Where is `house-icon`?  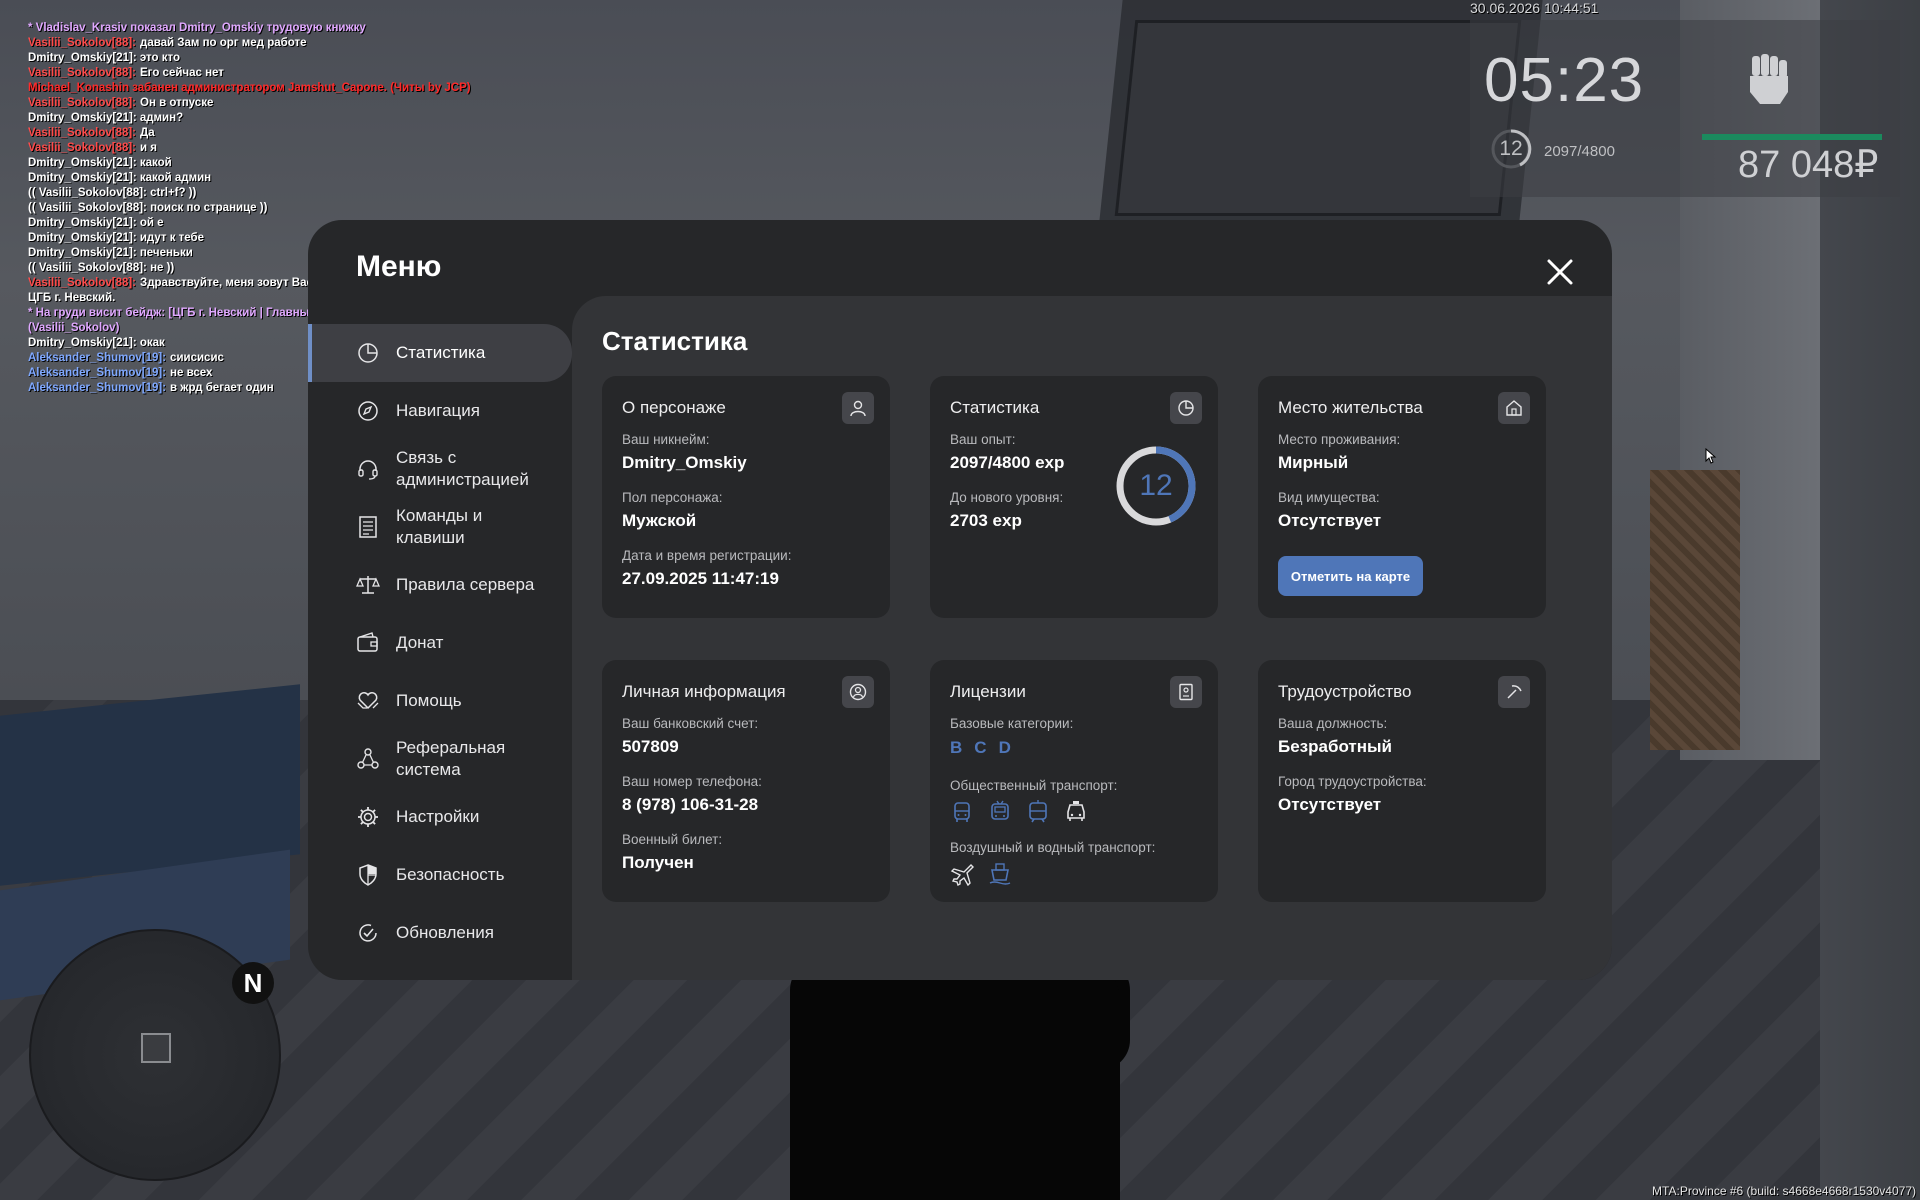
house-icon is located at coordinates (1514, 408).